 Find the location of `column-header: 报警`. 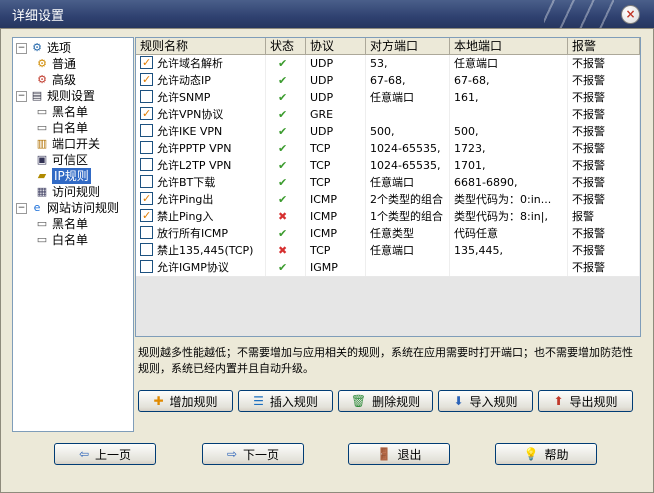

column-header: 报警 is located at coordinates (604, 46).